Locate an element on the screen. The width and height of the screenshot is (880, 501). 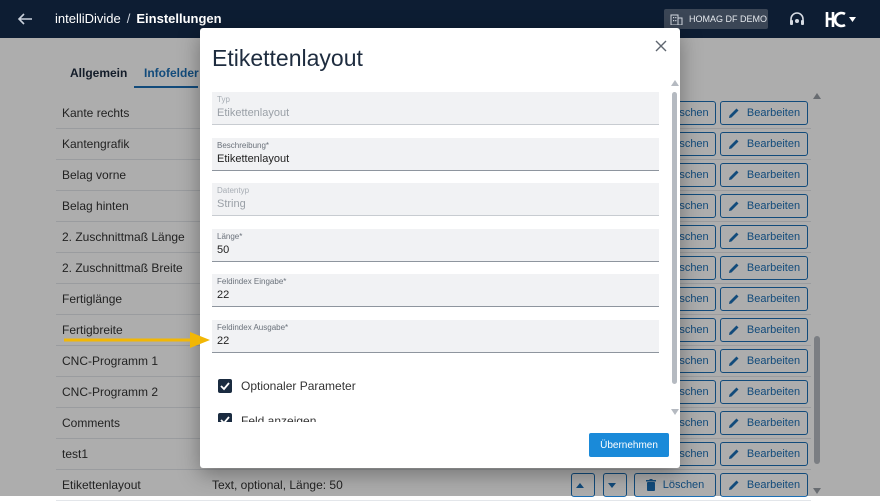
field-label: Länge* is located at coordinates (230, 236).